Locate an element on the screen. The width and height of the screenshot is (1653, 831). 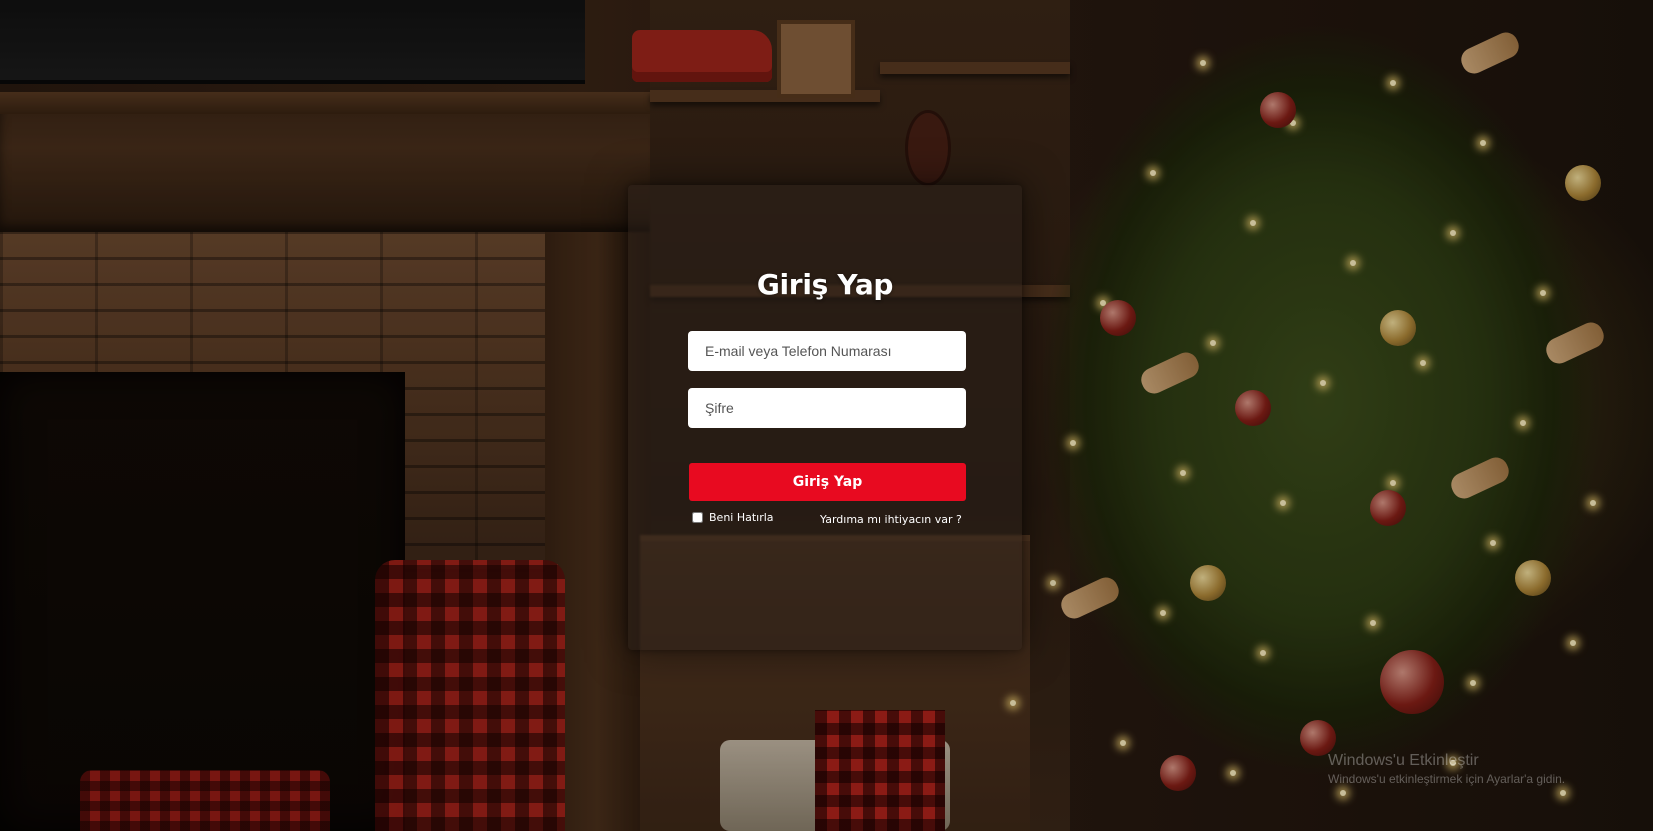
remember-me-label: Beni Hatırla is located at coordinates (741, 517).